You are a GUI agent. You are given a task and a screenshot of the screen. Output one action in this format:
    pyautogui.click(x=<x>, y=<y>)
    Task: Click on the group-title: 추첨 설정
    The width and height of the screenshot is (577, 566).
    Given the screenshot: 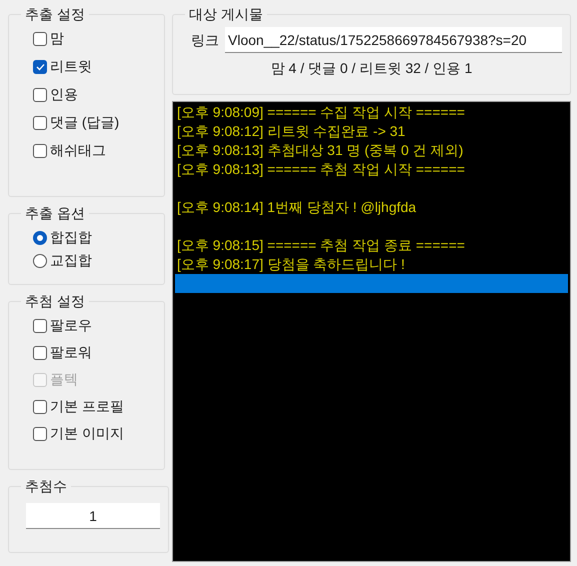 What is the action you would take?
    pyautogui.click(x=55, y=301)
    